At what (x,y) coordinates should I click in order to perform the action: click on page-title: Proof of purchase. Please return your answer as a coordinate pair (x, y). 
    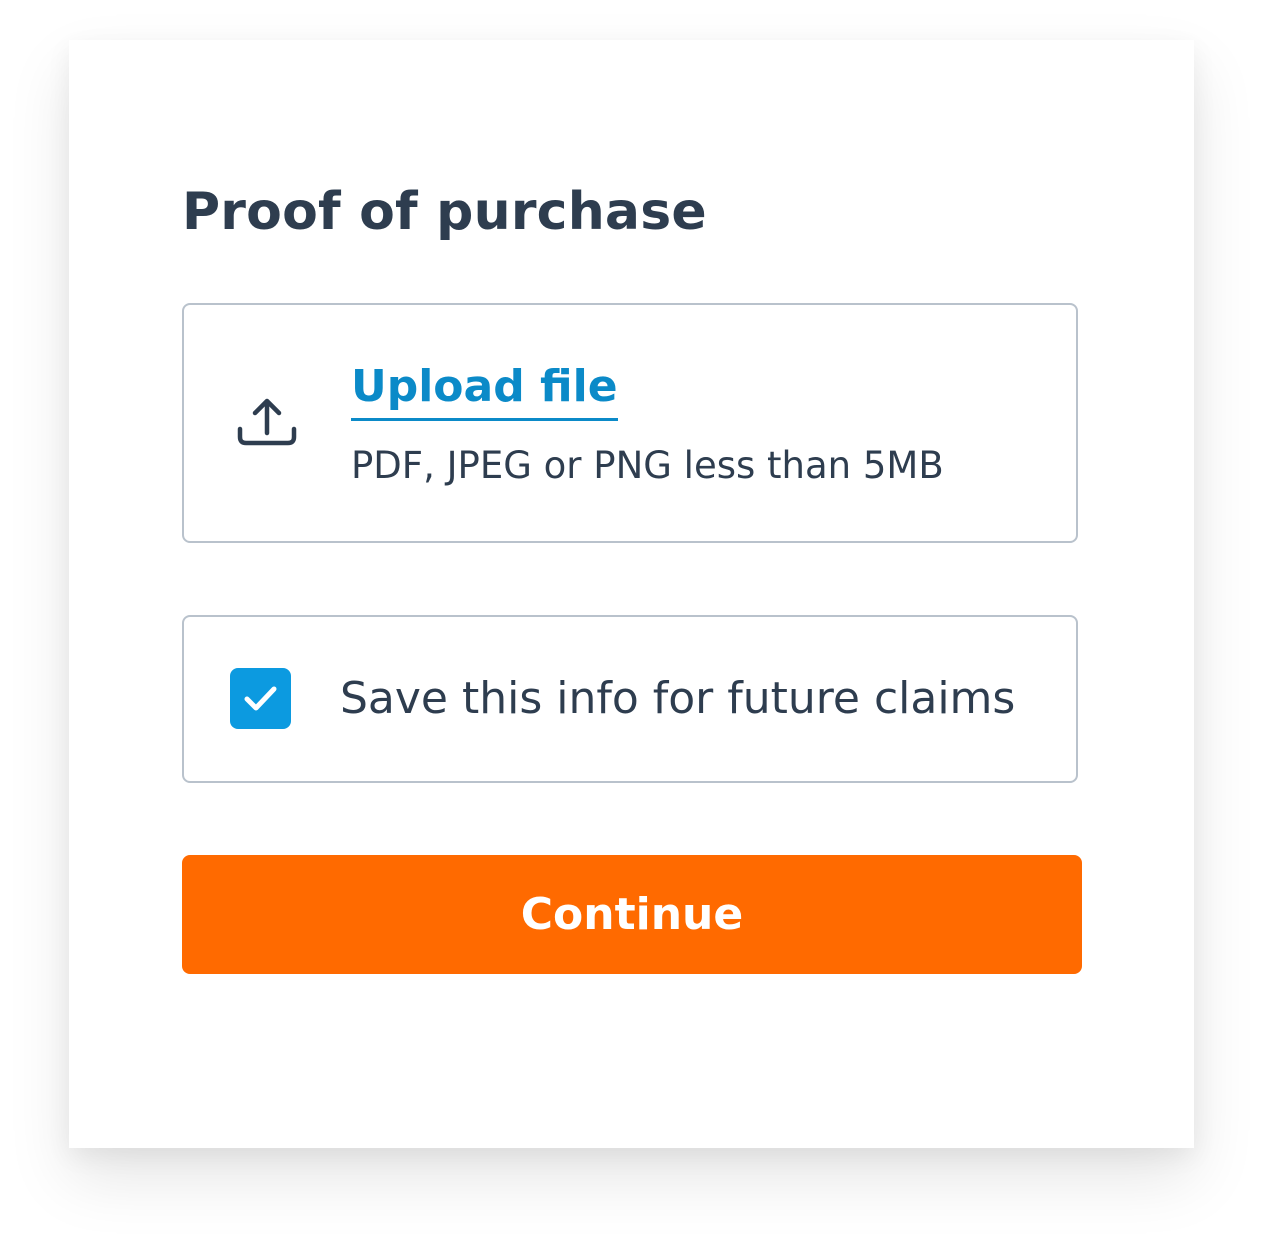
    Looking at the image, I should click on (444, 212).